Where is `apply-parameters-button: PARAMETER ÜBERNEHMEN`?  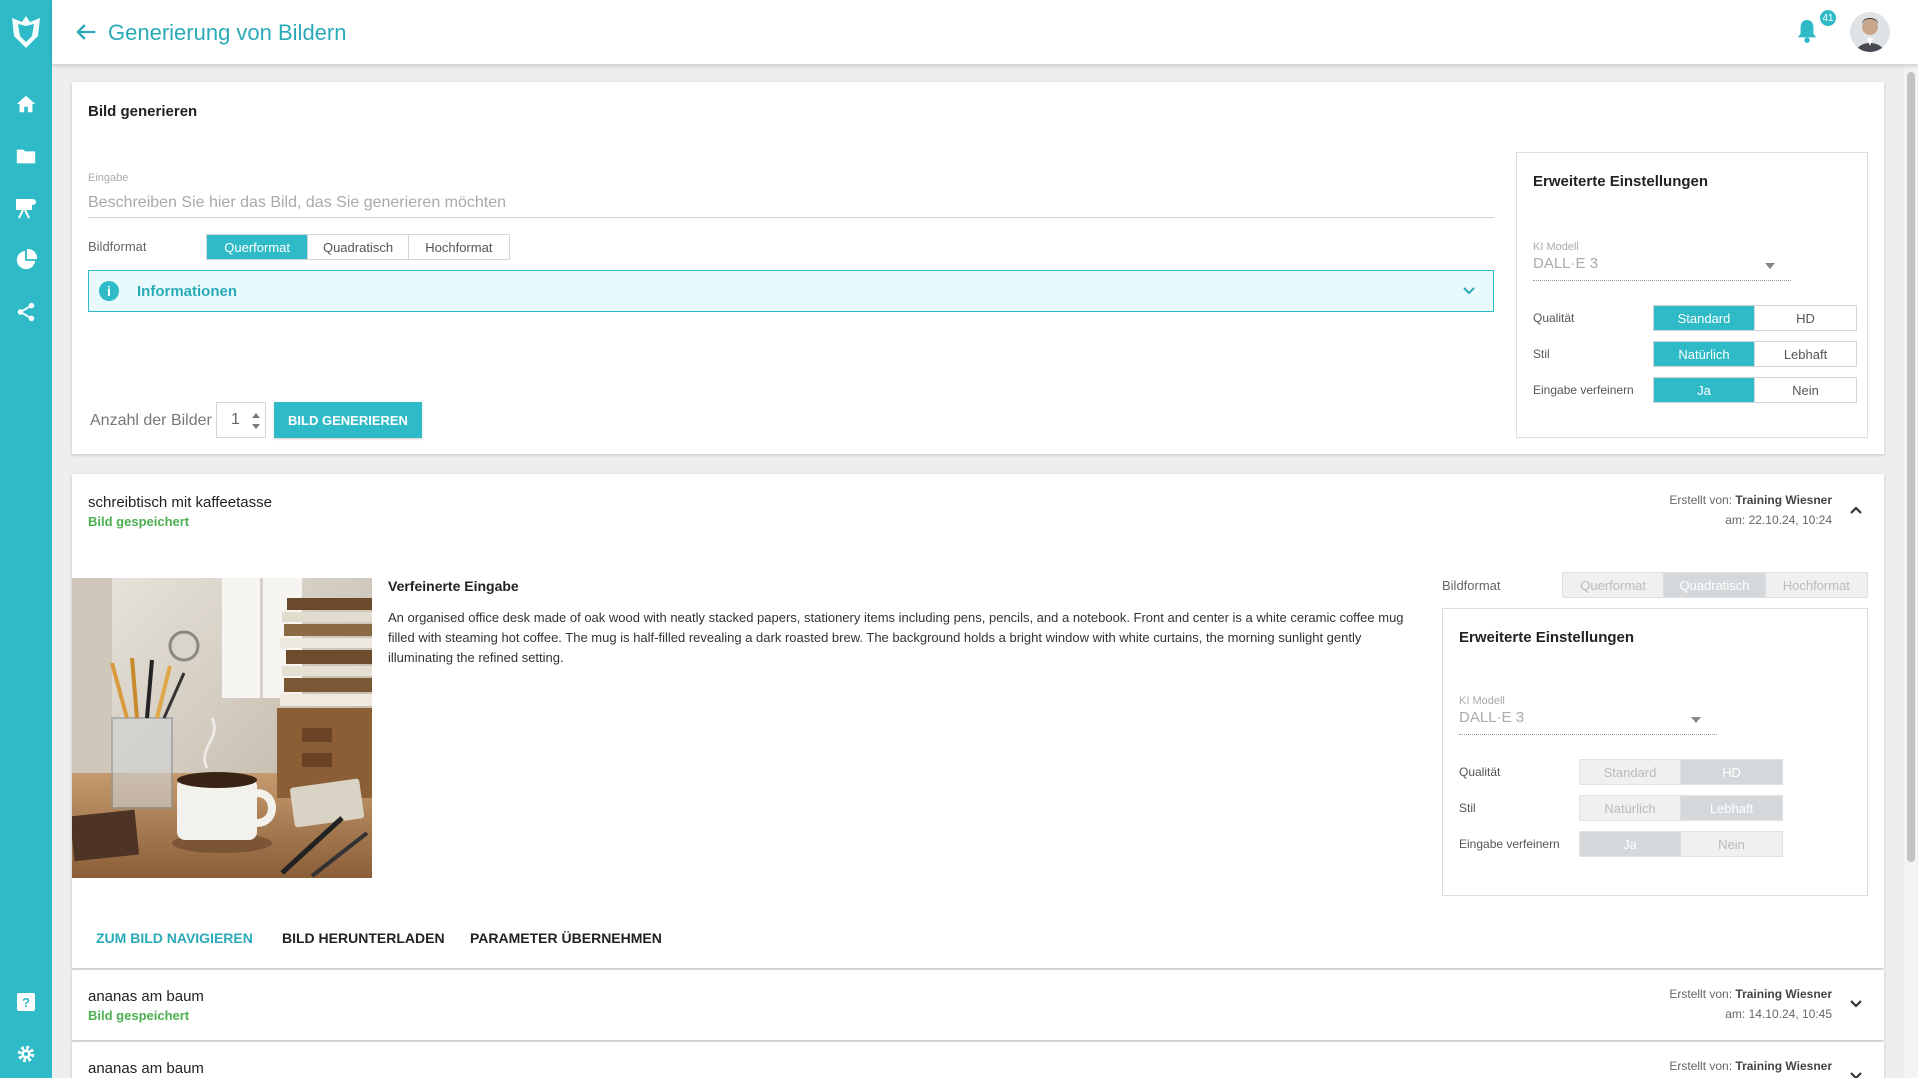 apply-parameters-button: PARAMETER ÜBERNEHMEN is located at coordinates (566, 938).